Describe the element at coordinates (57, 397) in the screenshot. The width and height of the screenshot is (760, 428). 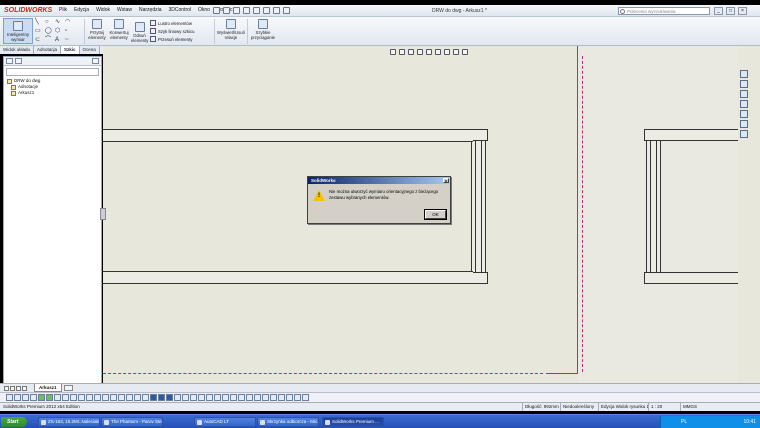
I see `note-icon` at that location.